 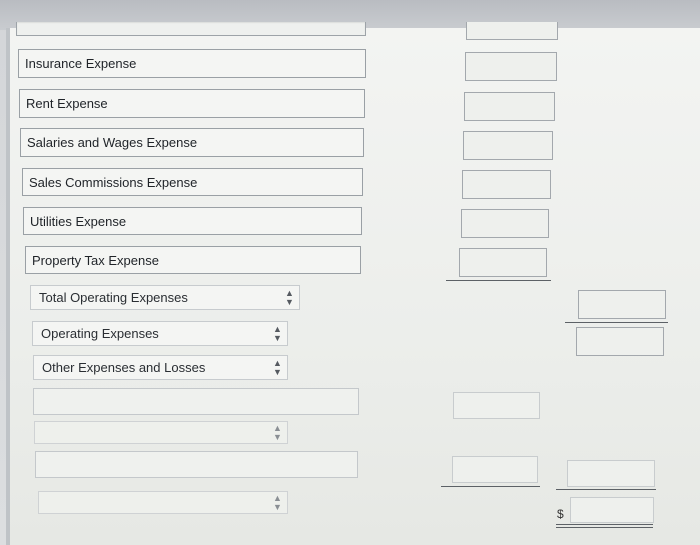 I want to click on amount-field-top-partial, so click(x=512, y=31).